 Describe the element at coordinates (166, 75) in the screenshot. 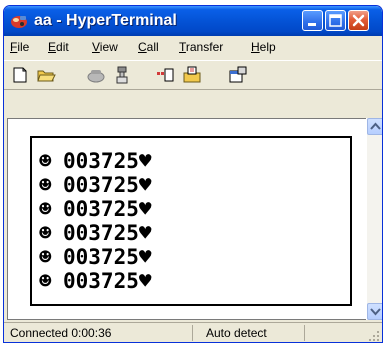

I see `send-icon` at that location.